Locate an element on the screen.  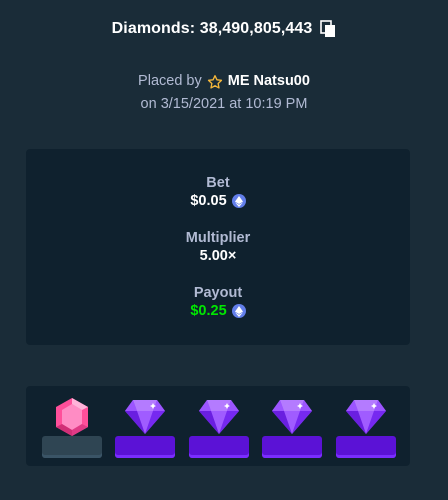
copy-icon is located at coordinates (328, 29).